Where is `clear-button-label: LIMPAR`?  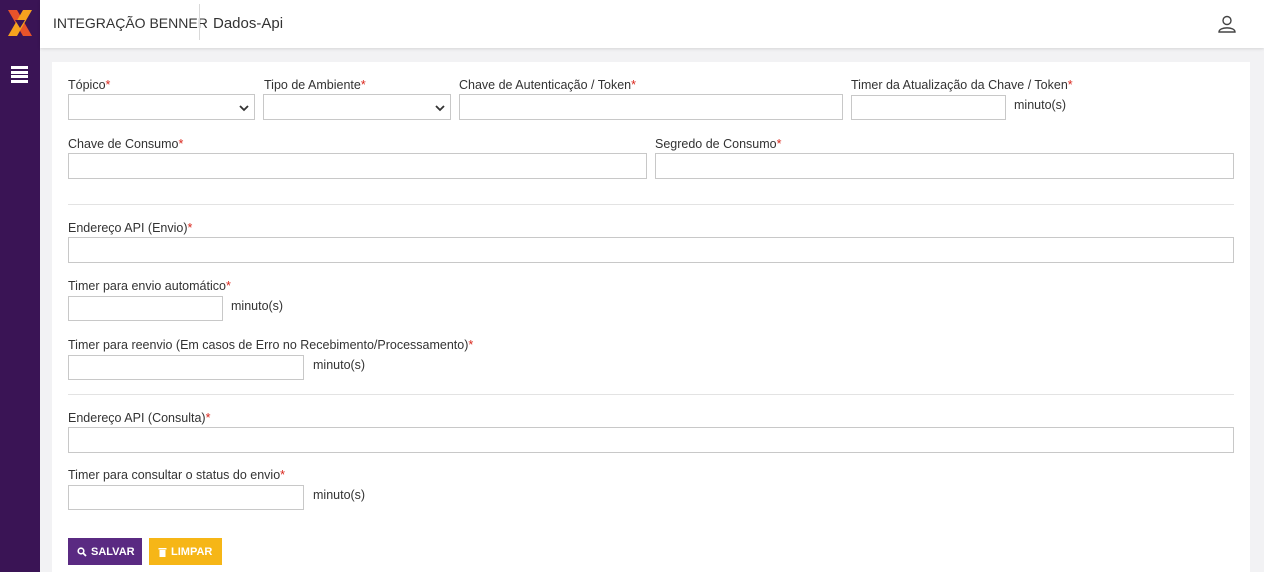 clear-button-label: LIMPAR is located at coordinates (192, 551).